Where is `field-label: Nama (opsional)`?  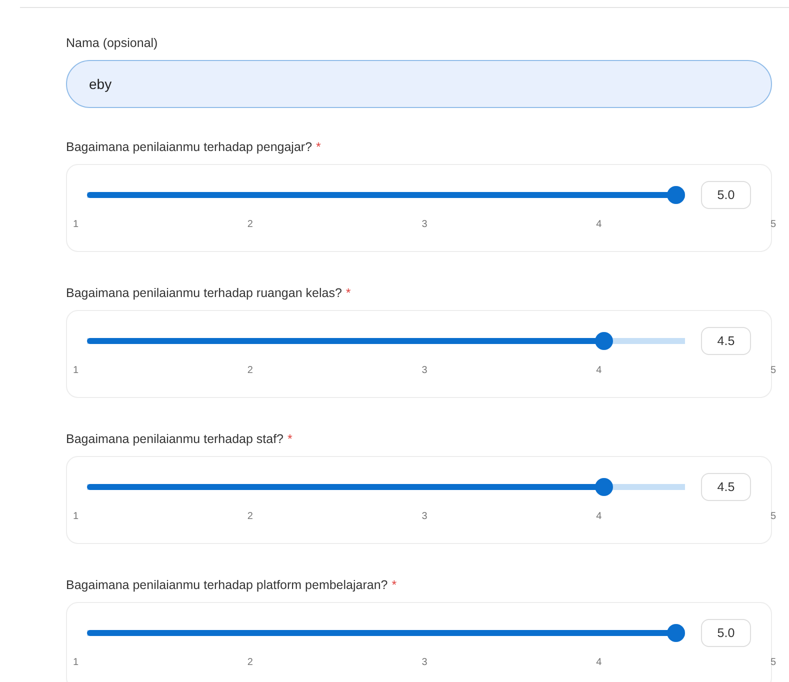 field-label: Nama (opsional) is located at coordinates (112, 43).